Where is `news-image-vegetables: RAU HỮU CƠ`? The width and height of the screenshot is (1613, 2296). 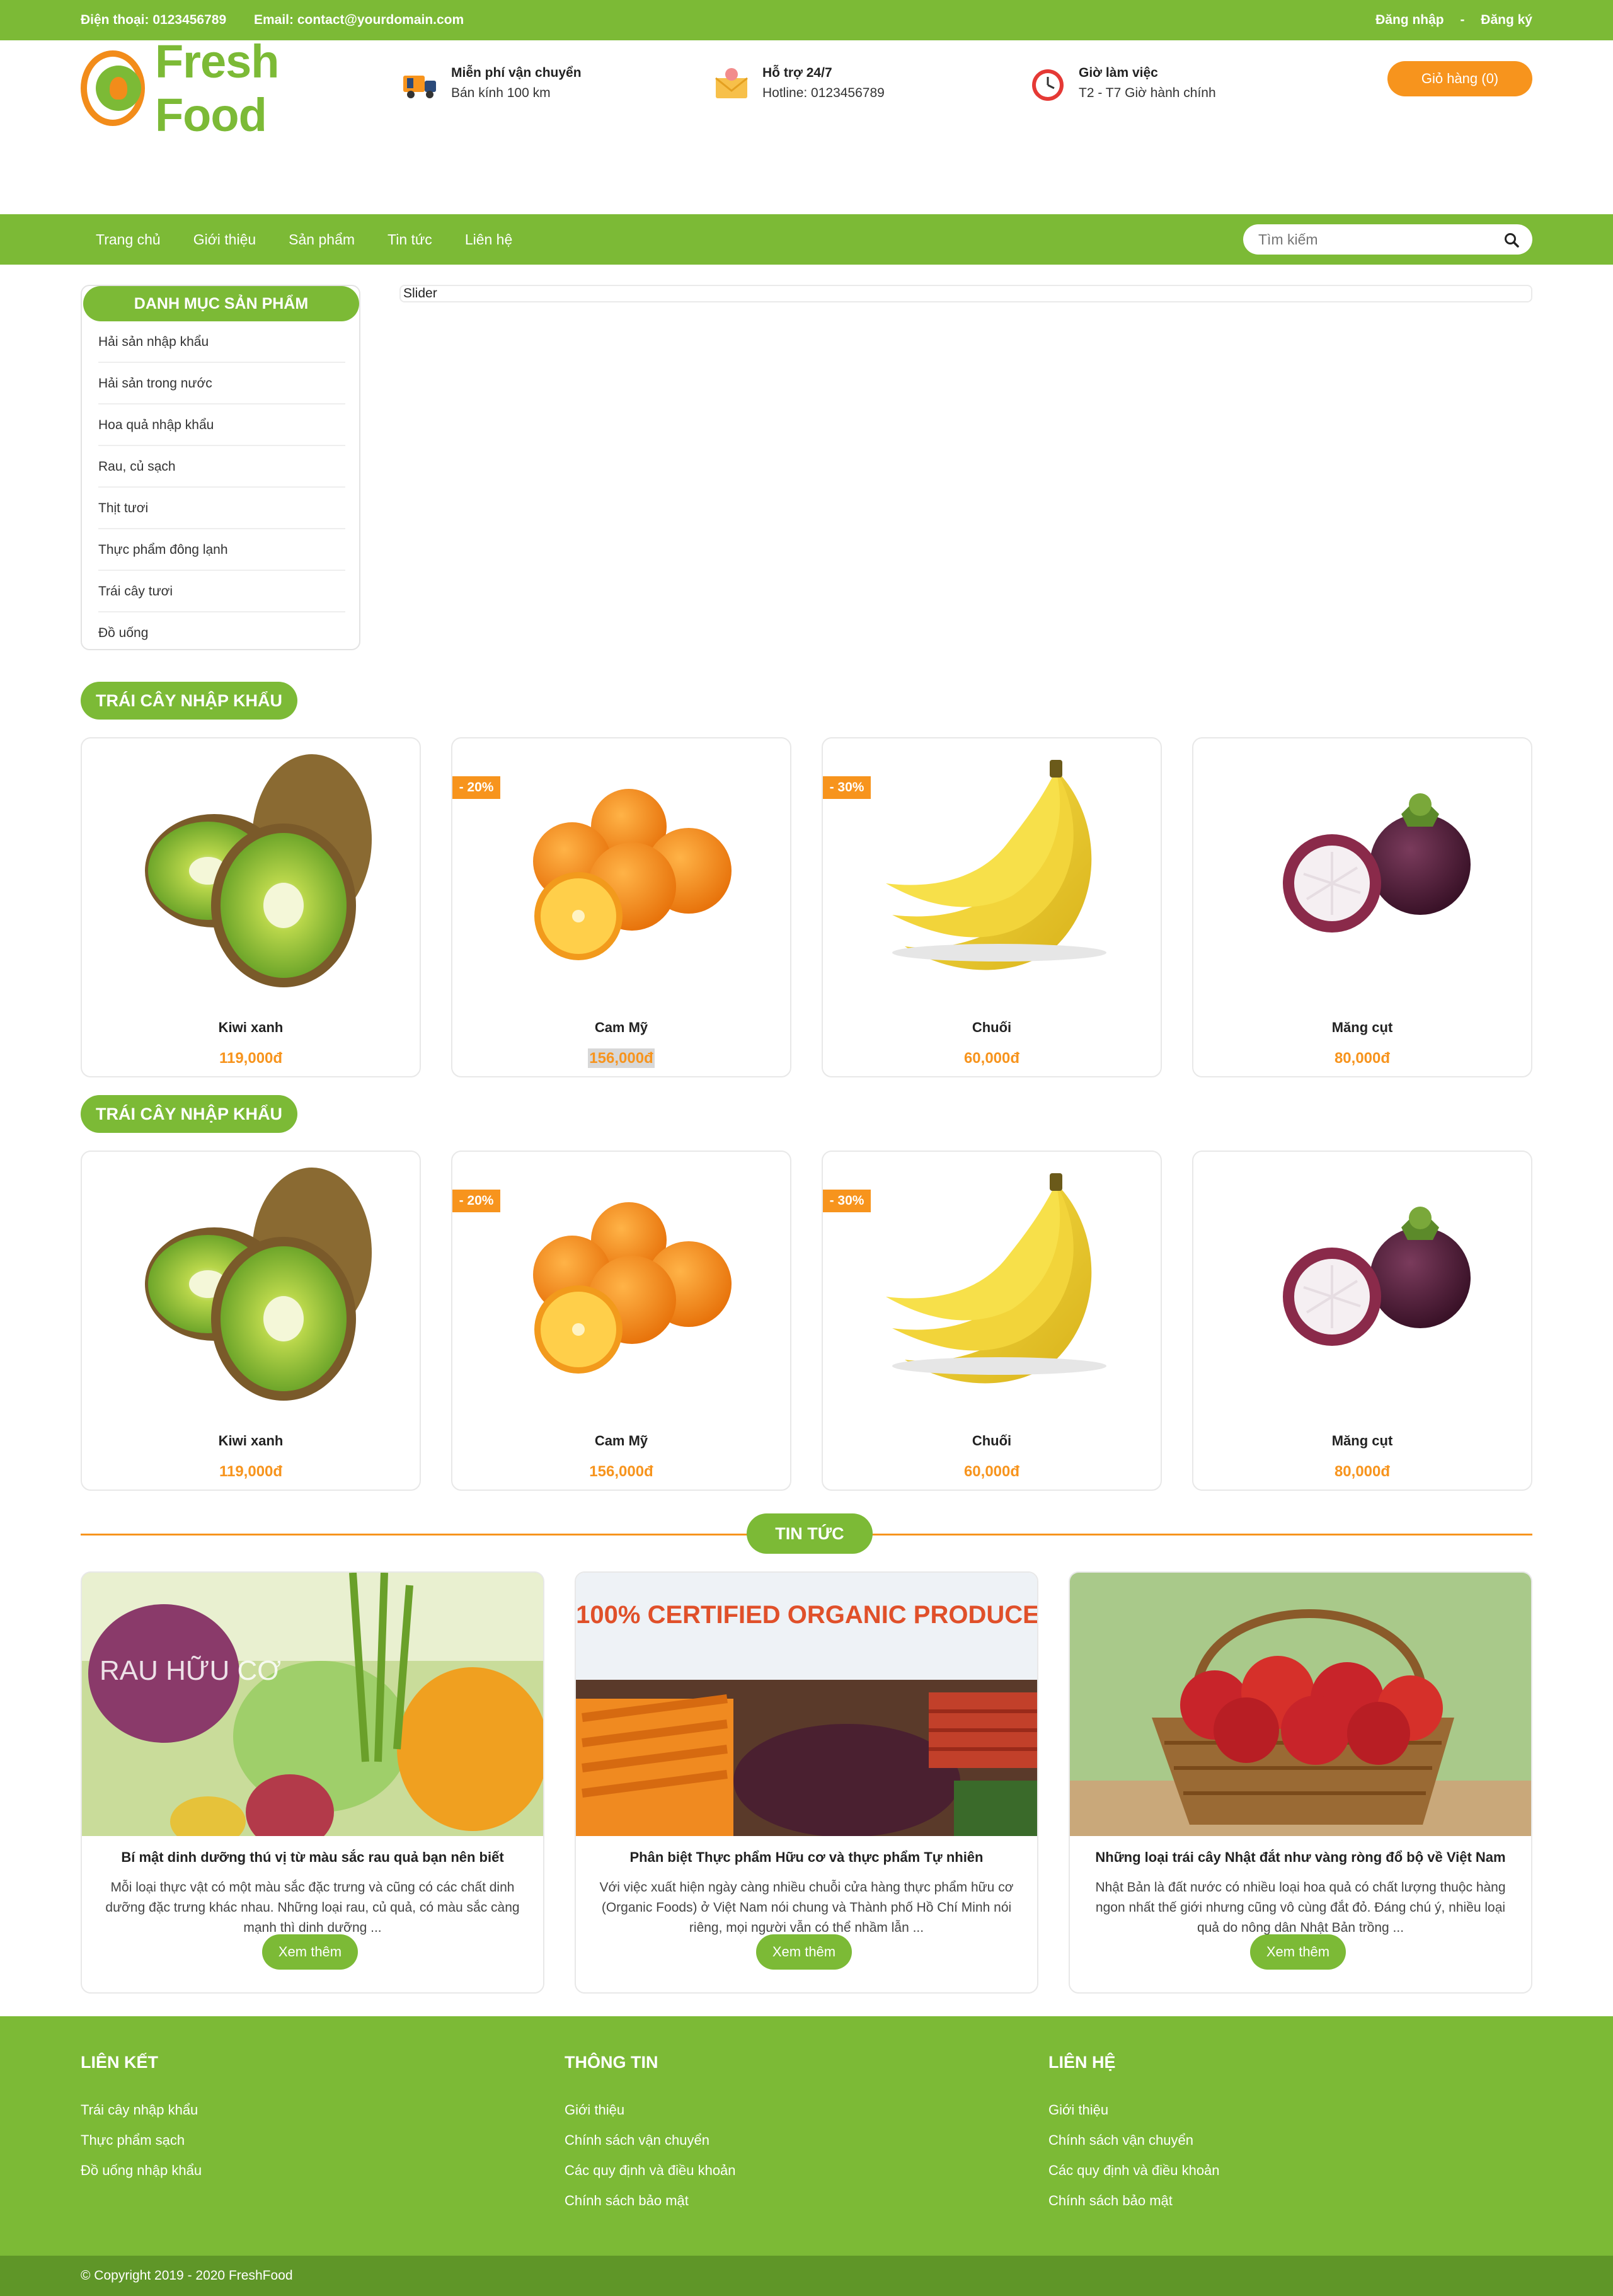 news-image-vegetables: RAU HỮU CƠ is located at coordinates (313, 1705).